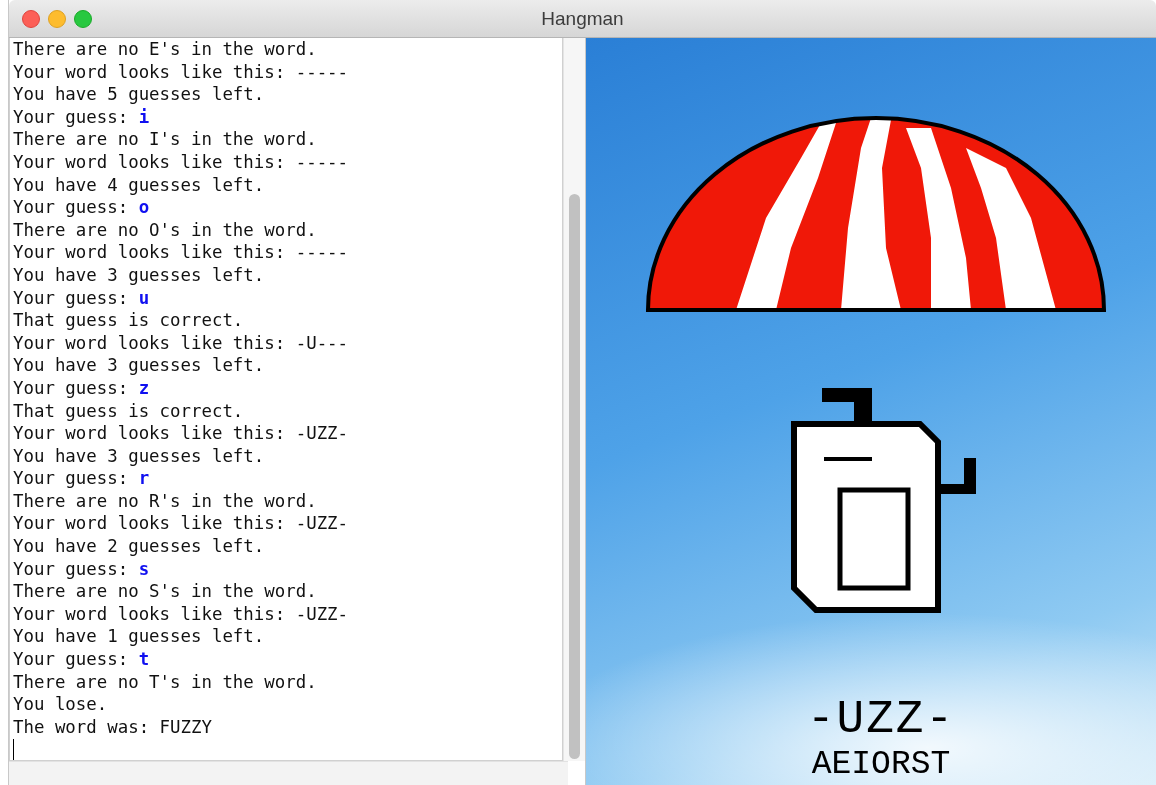  What do you see at coordinates (144, 659) in the screenshot?
I see `guessed-letter: t` at bounding box center [144, 659].